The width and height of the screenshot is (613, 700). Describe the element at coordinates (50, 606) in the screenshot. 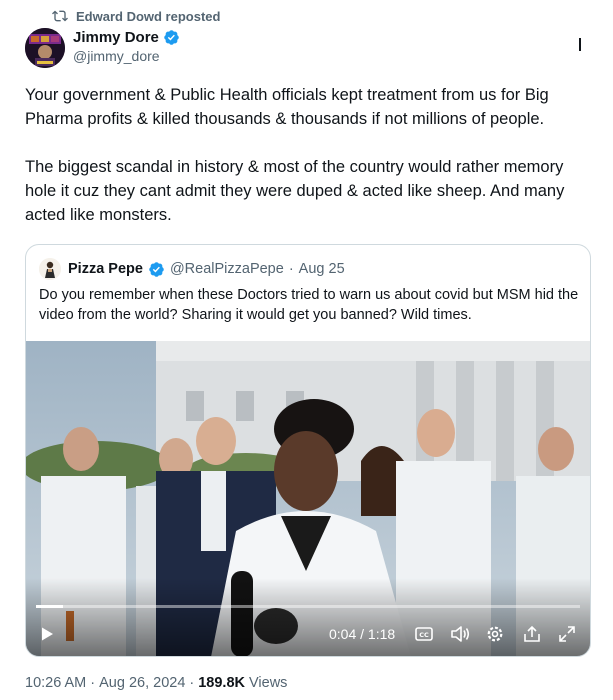

I see `video-progress-fill` at that location.